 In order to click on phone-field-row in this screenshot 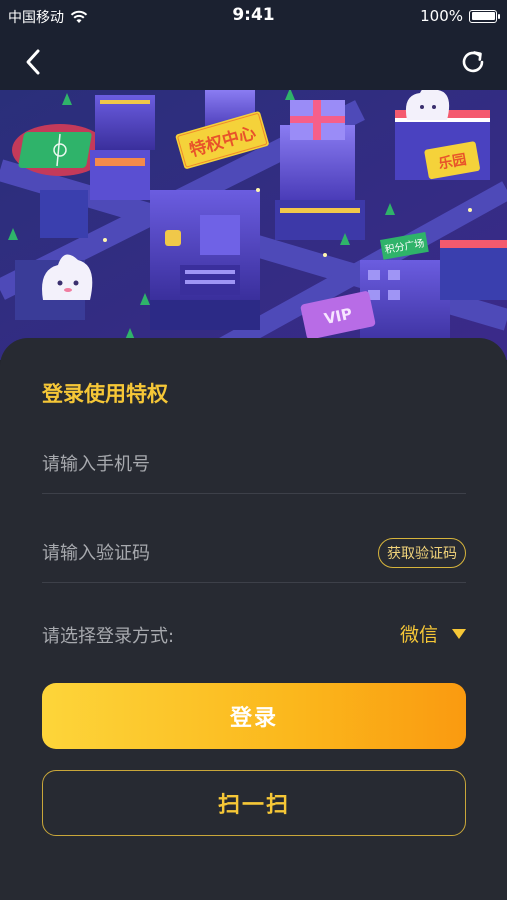, I will do `click(254, 464)`.